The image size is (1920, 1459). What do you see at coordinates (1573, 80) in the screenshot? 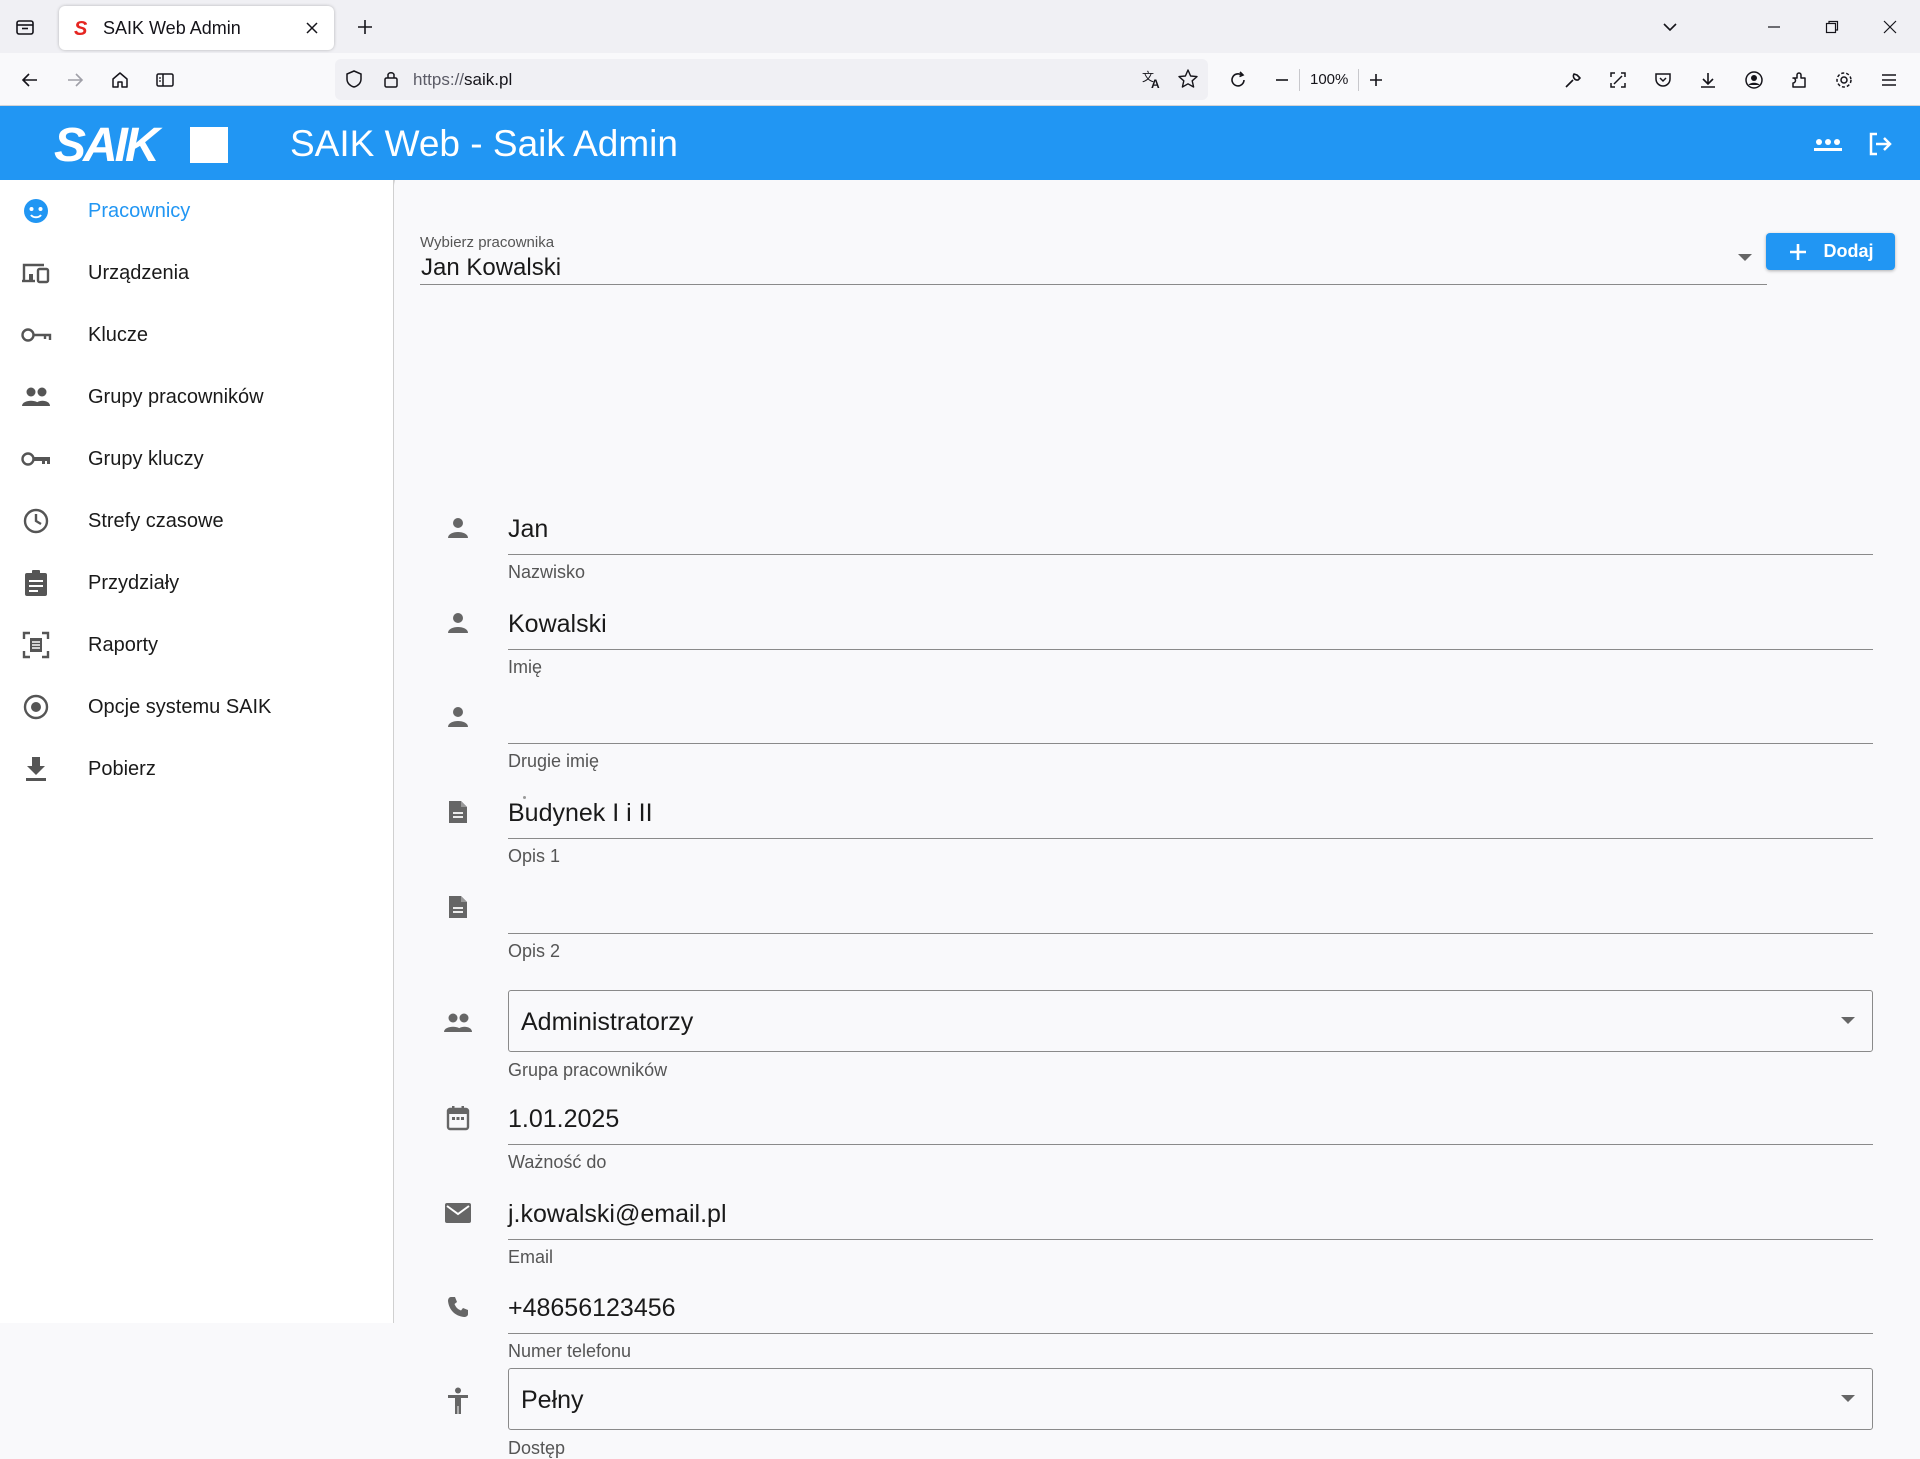
I see `wrench-icon` at bounding box center [1573, 80].